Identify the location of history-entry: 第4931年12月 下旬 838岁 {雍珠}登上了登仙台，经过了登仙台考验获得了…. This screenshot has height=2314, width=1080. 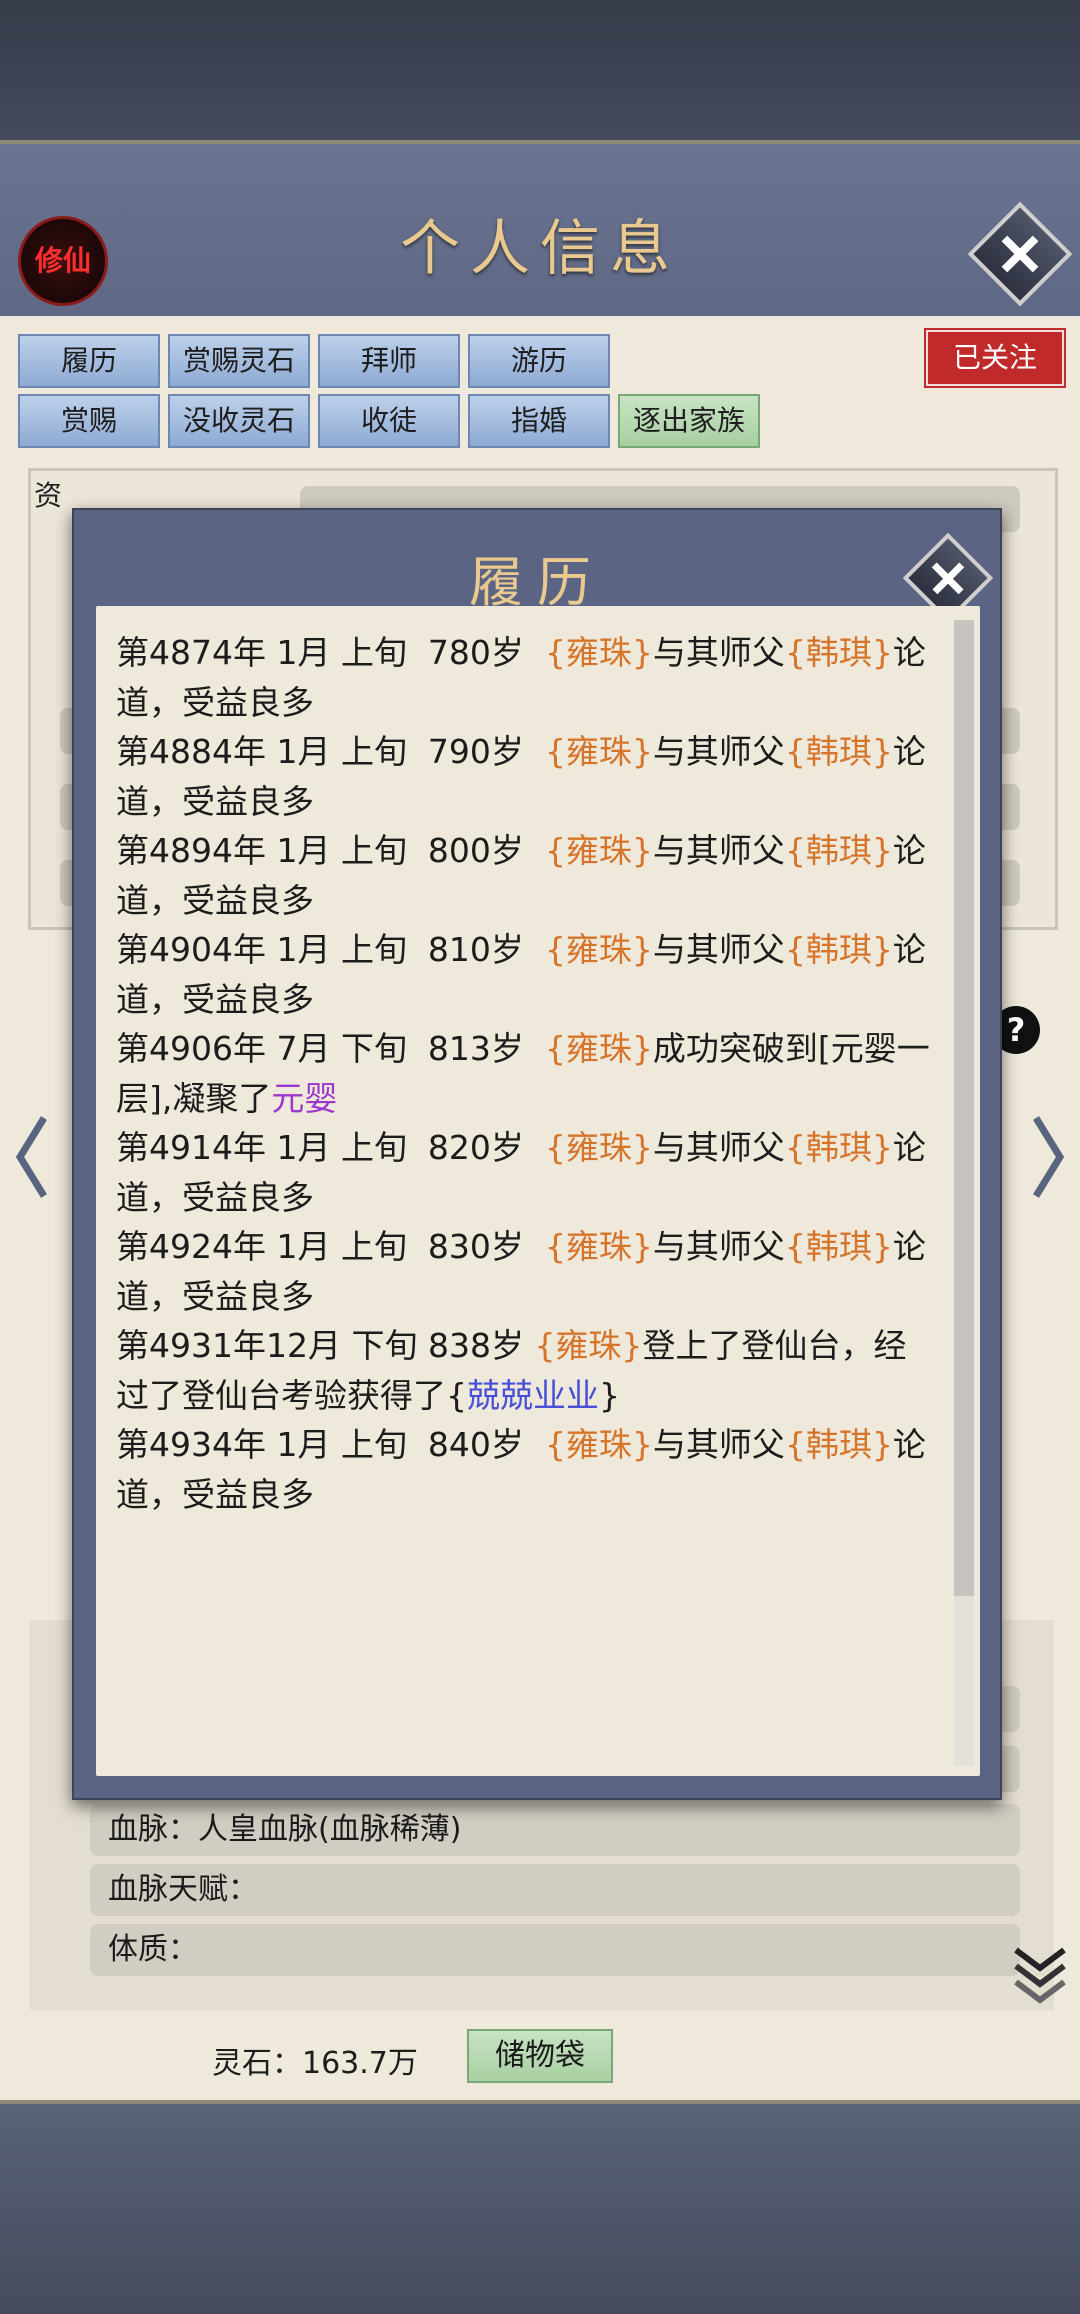
(526, 1370).